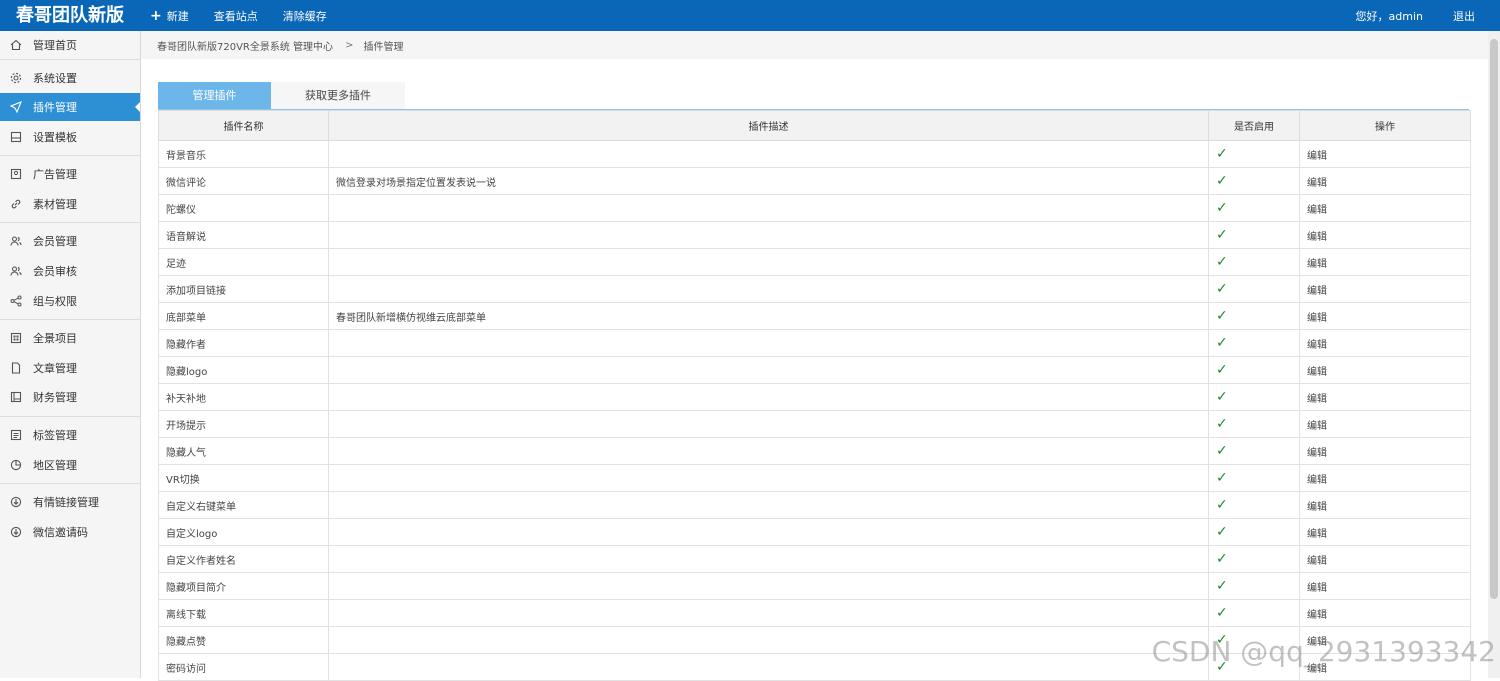 The image size is (1500, 681). Describe the element at coordinates (55, 435) in the screenshot. I see `sidebar-item-label: 标签管理` at that location.